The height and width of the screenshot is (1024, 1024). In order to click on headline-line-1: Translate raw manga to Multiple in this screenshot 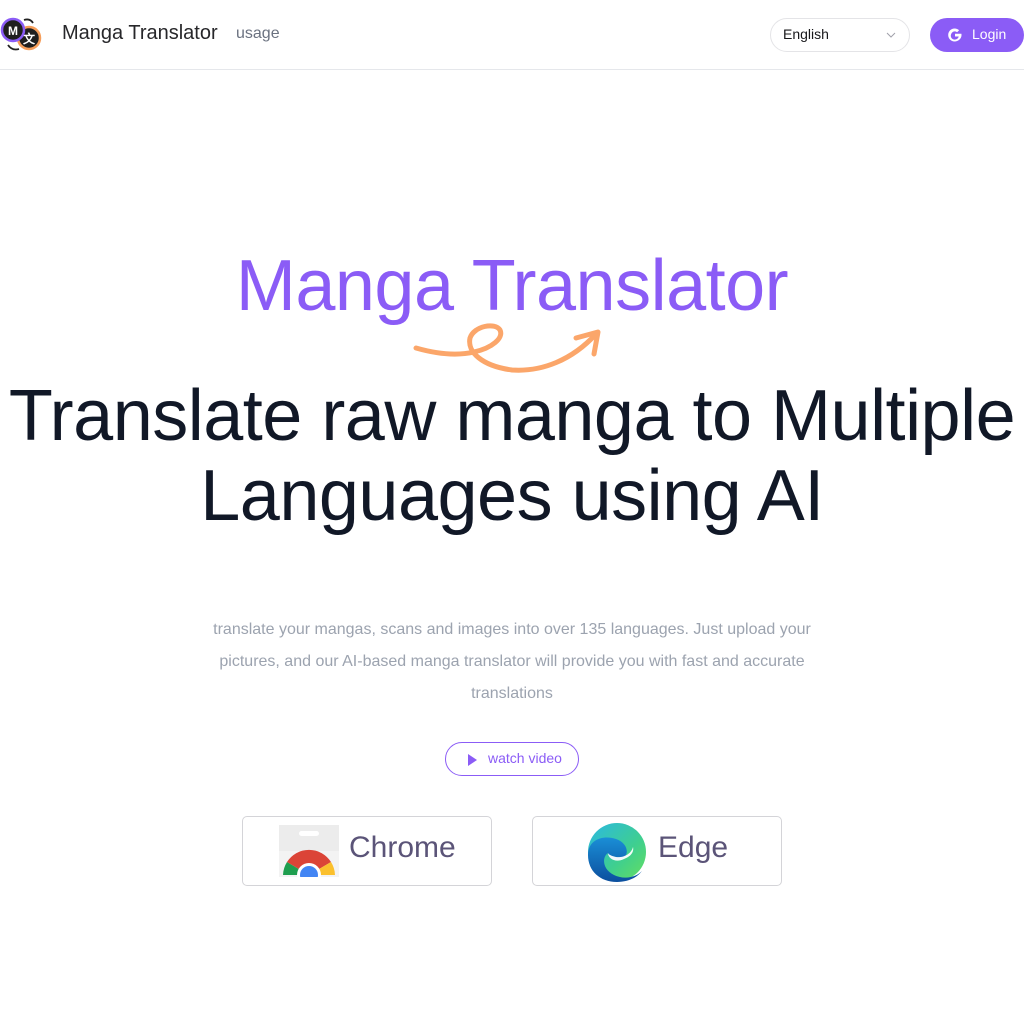, I will do `click(512, 416)`.